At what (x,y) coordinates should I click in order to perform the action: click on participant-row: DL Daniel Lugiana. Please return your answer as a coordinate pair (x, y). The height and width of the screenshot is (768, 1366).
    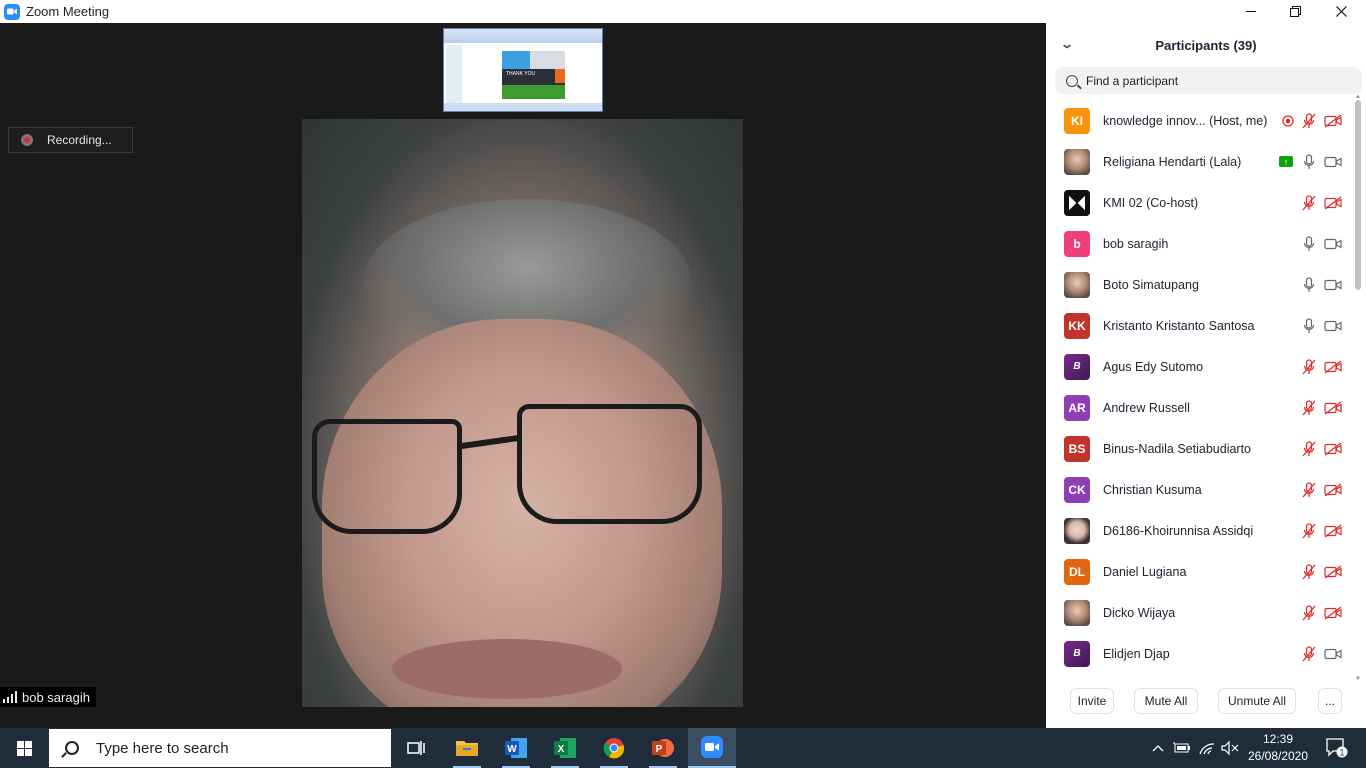
    Looking at the image, I should click on (1200, 571).